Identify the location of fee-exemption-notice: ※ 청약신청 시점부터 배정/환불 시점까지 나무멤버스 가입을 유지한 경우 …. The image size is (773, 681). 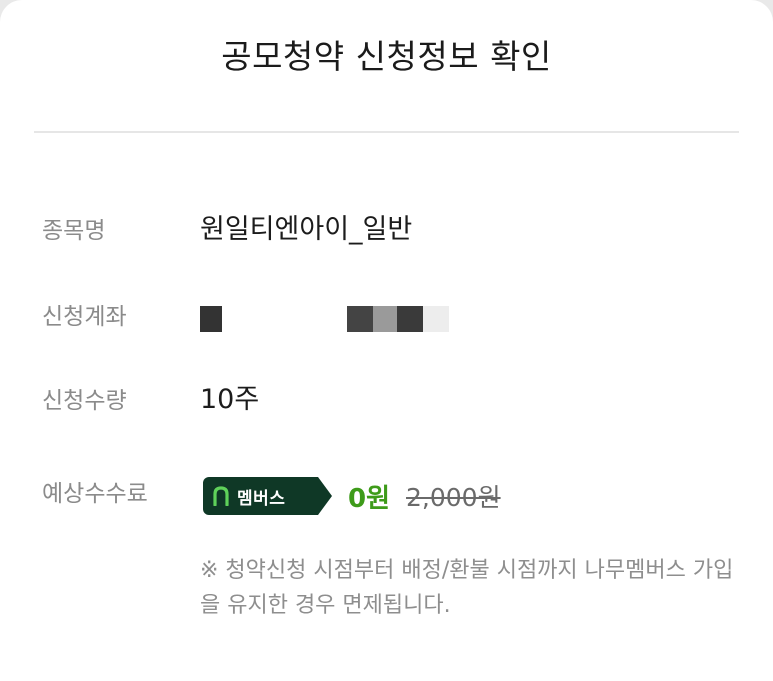
(467, 588).